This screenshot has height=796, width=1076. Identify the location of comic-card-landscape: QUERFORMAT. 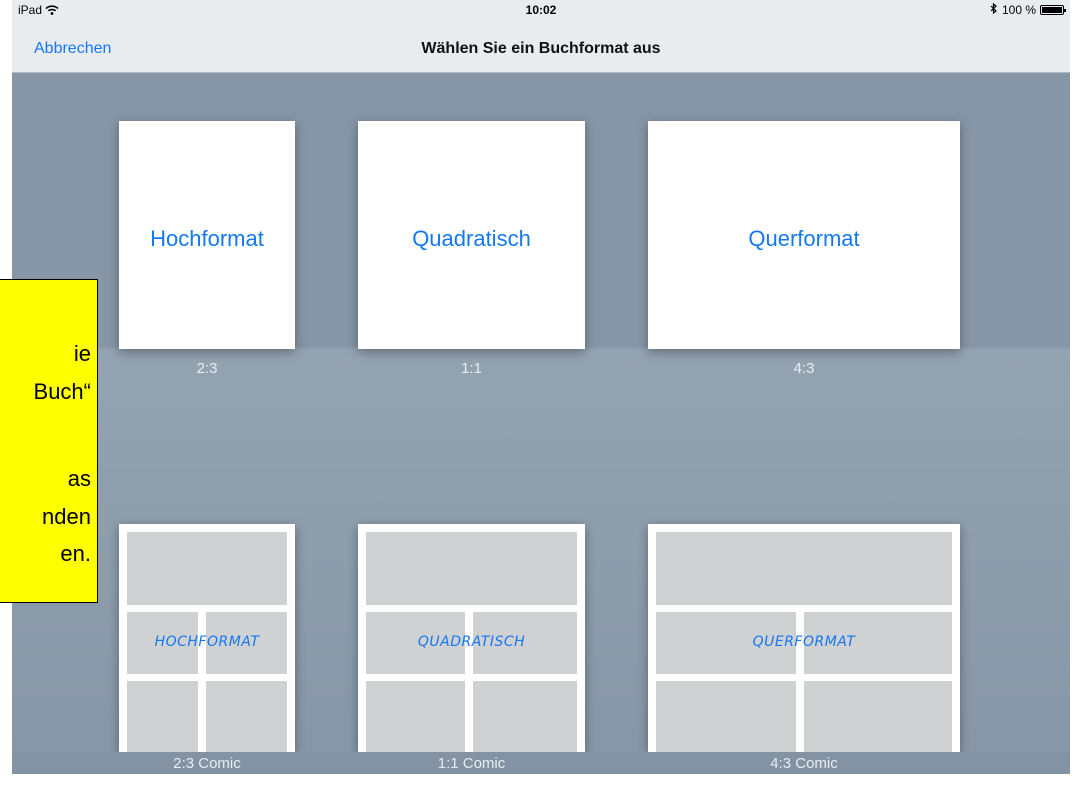
(804, 638).